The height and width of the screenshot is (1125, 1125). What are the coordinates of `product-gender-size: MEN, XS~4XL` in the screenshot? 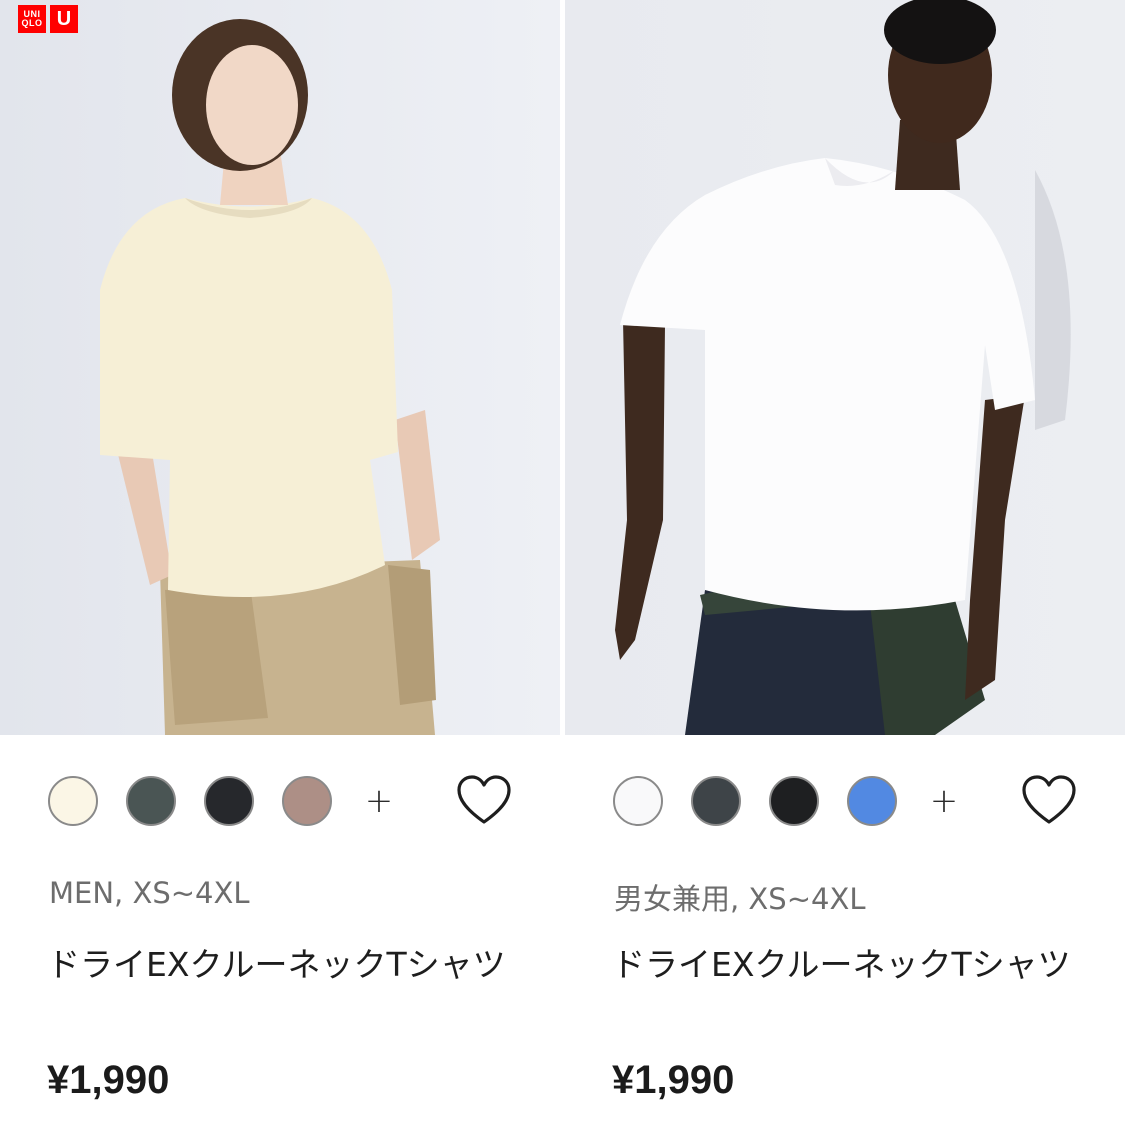 It's located at (149, 893).